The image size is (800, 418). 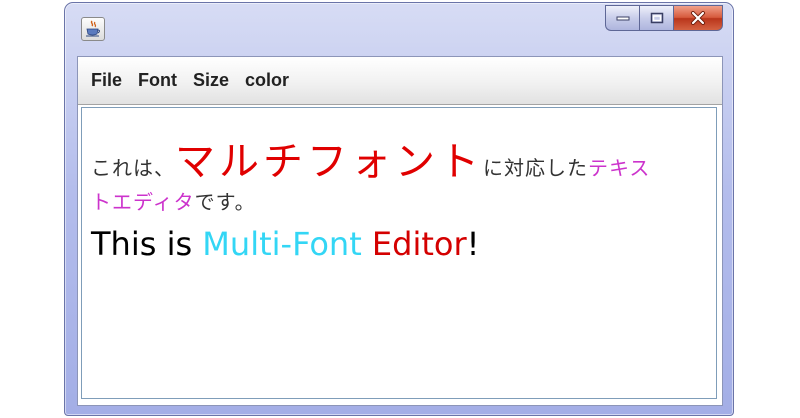 What do you see at coordinates (147, 244) in the screenshot?
I see `text-run-black: This is` at bounding box center [147, 244].